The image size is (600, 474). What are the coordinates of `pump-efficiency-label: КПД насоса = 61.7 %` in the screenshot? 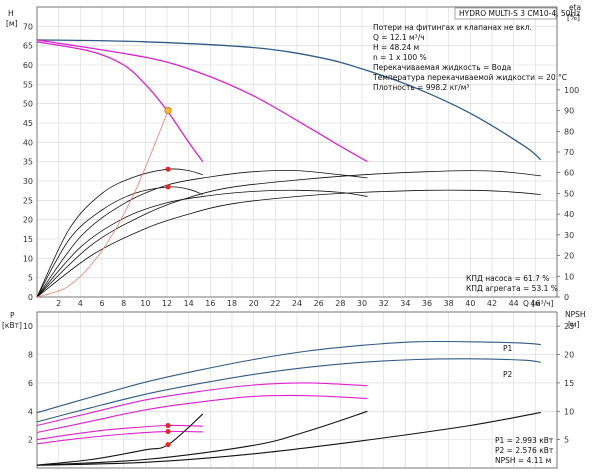 It's located at (507, 278).